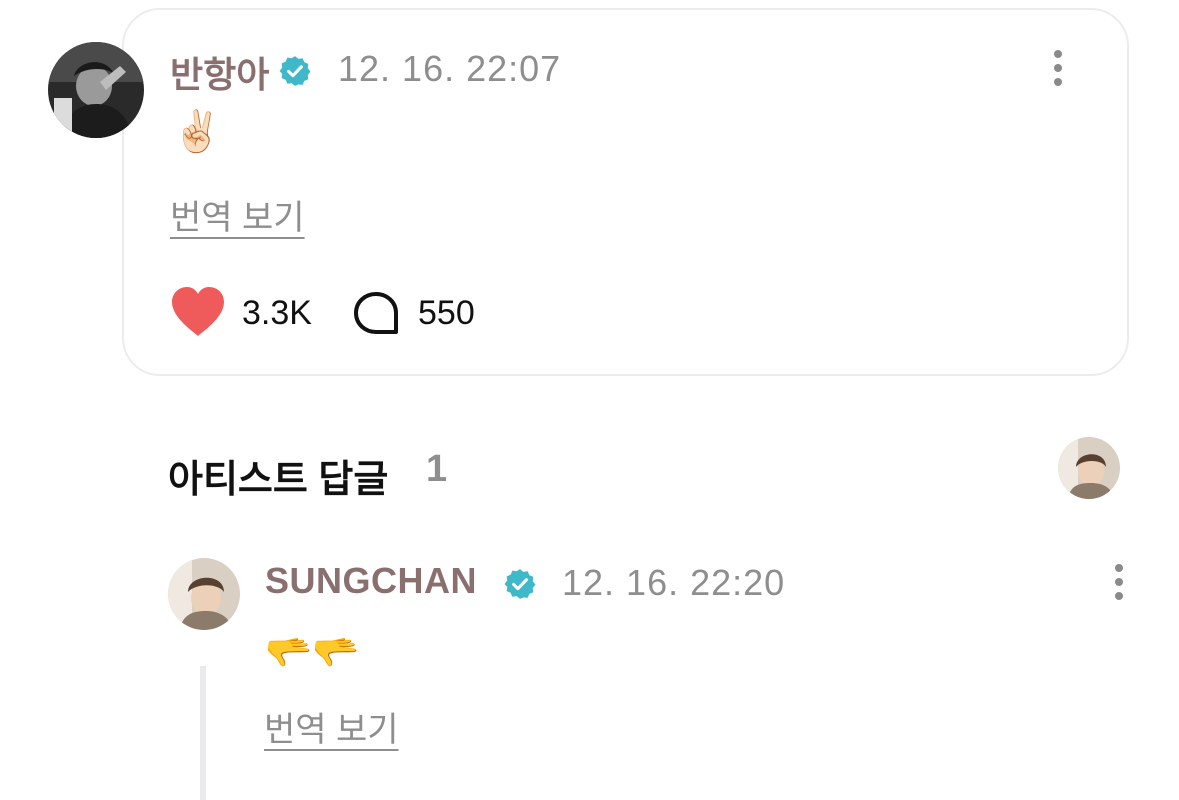 This screenshot has height=800, width=1179. Describe the element at coordinates (437, 469) in the screenshot. I see `artist-replies-count: 1` at that location.